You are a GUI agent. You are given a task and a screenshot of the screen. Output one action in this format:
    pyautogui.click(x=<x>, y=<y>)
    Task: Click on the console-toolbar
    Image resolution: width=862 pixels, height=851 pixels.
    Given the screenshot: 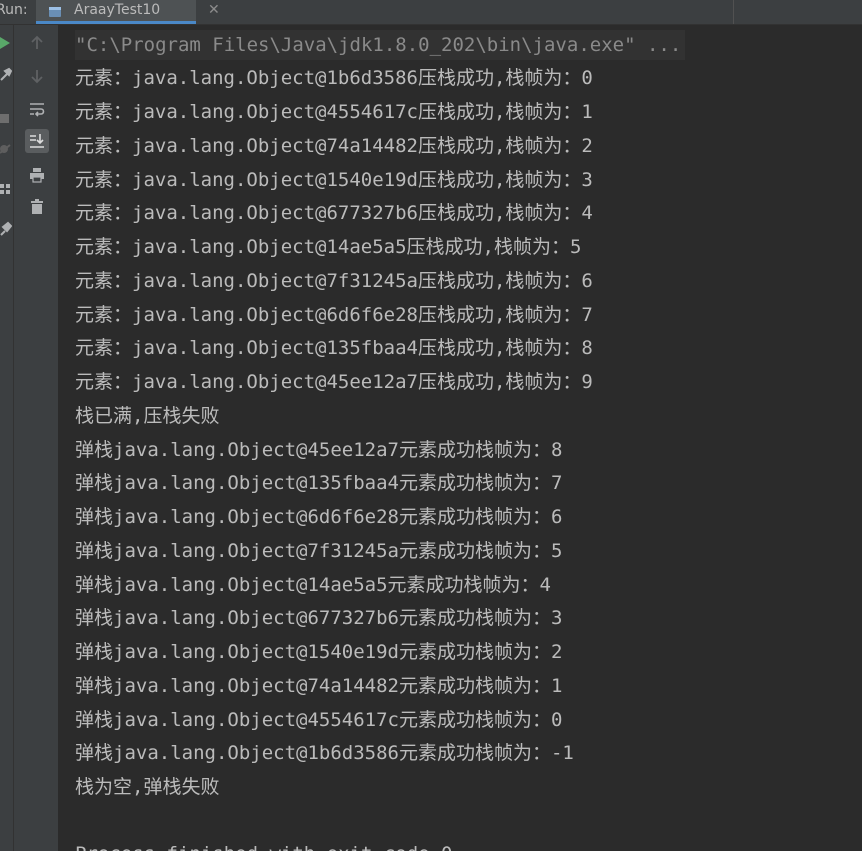 What is the action you would take?
    pyautogui.click(x=36, y=438)
    